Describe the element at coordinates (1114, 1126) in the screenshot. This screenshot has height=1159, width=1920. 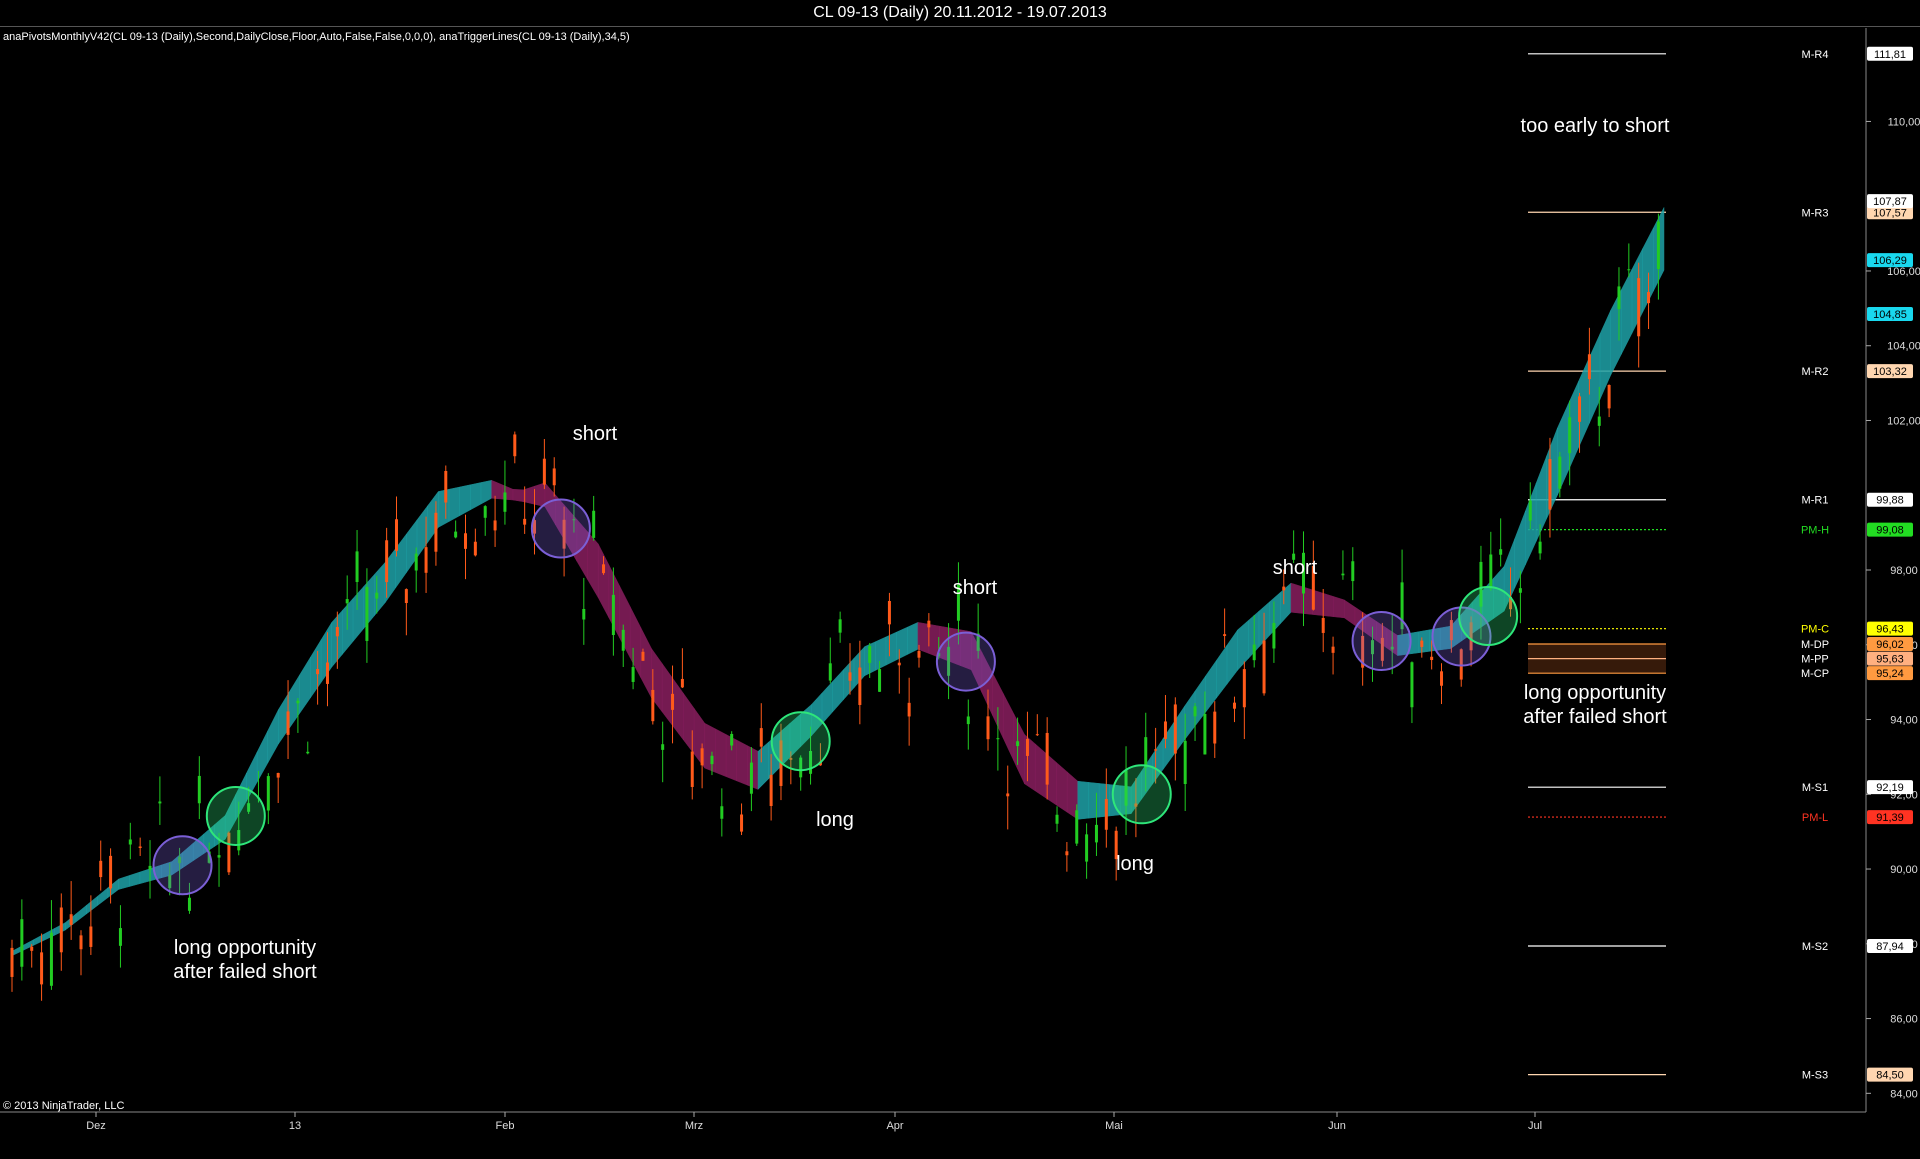
I see `x-tick-label: Mai` at that location.